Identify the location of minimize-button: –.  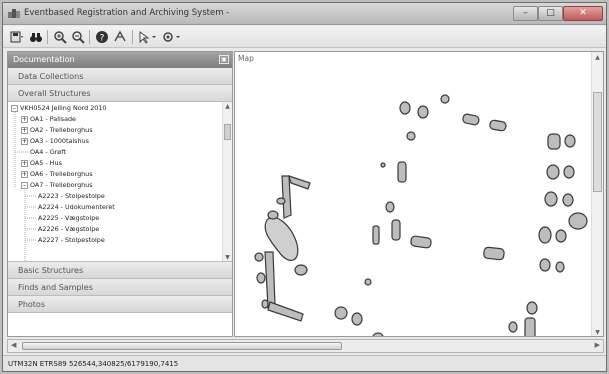
(525, 13).